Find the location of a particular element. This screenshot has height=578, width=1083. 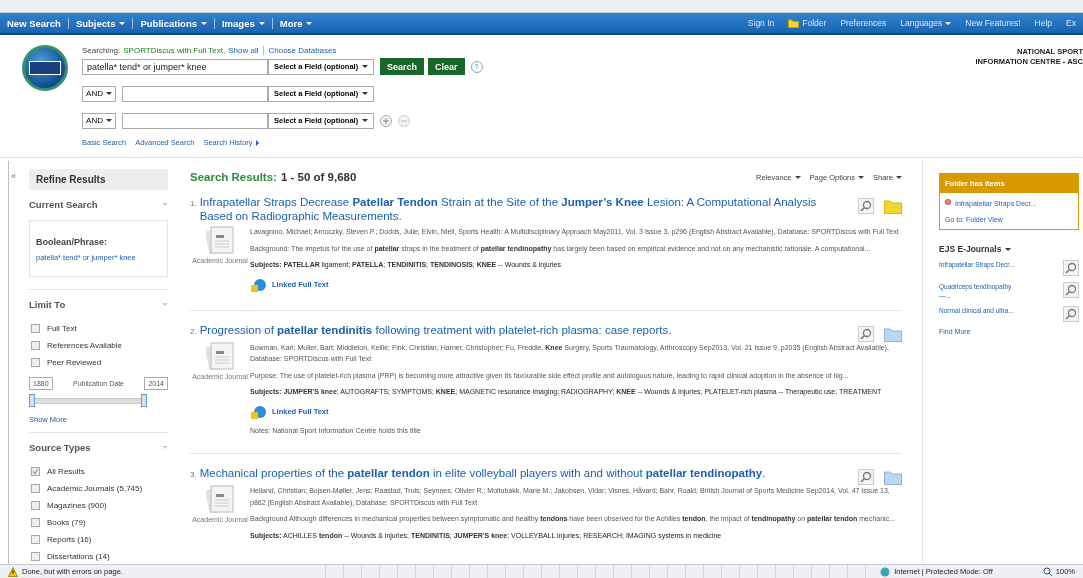

checkbox-label: Peer Reviewed is located at coordinates (74, 362).